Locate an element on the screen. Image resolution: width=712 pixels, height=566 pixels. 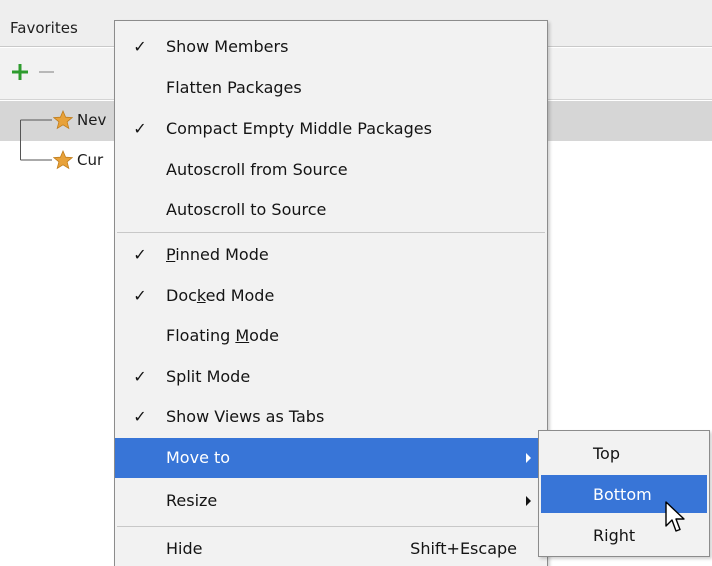
tree-item: Nev is located at coordinates (79, 120).